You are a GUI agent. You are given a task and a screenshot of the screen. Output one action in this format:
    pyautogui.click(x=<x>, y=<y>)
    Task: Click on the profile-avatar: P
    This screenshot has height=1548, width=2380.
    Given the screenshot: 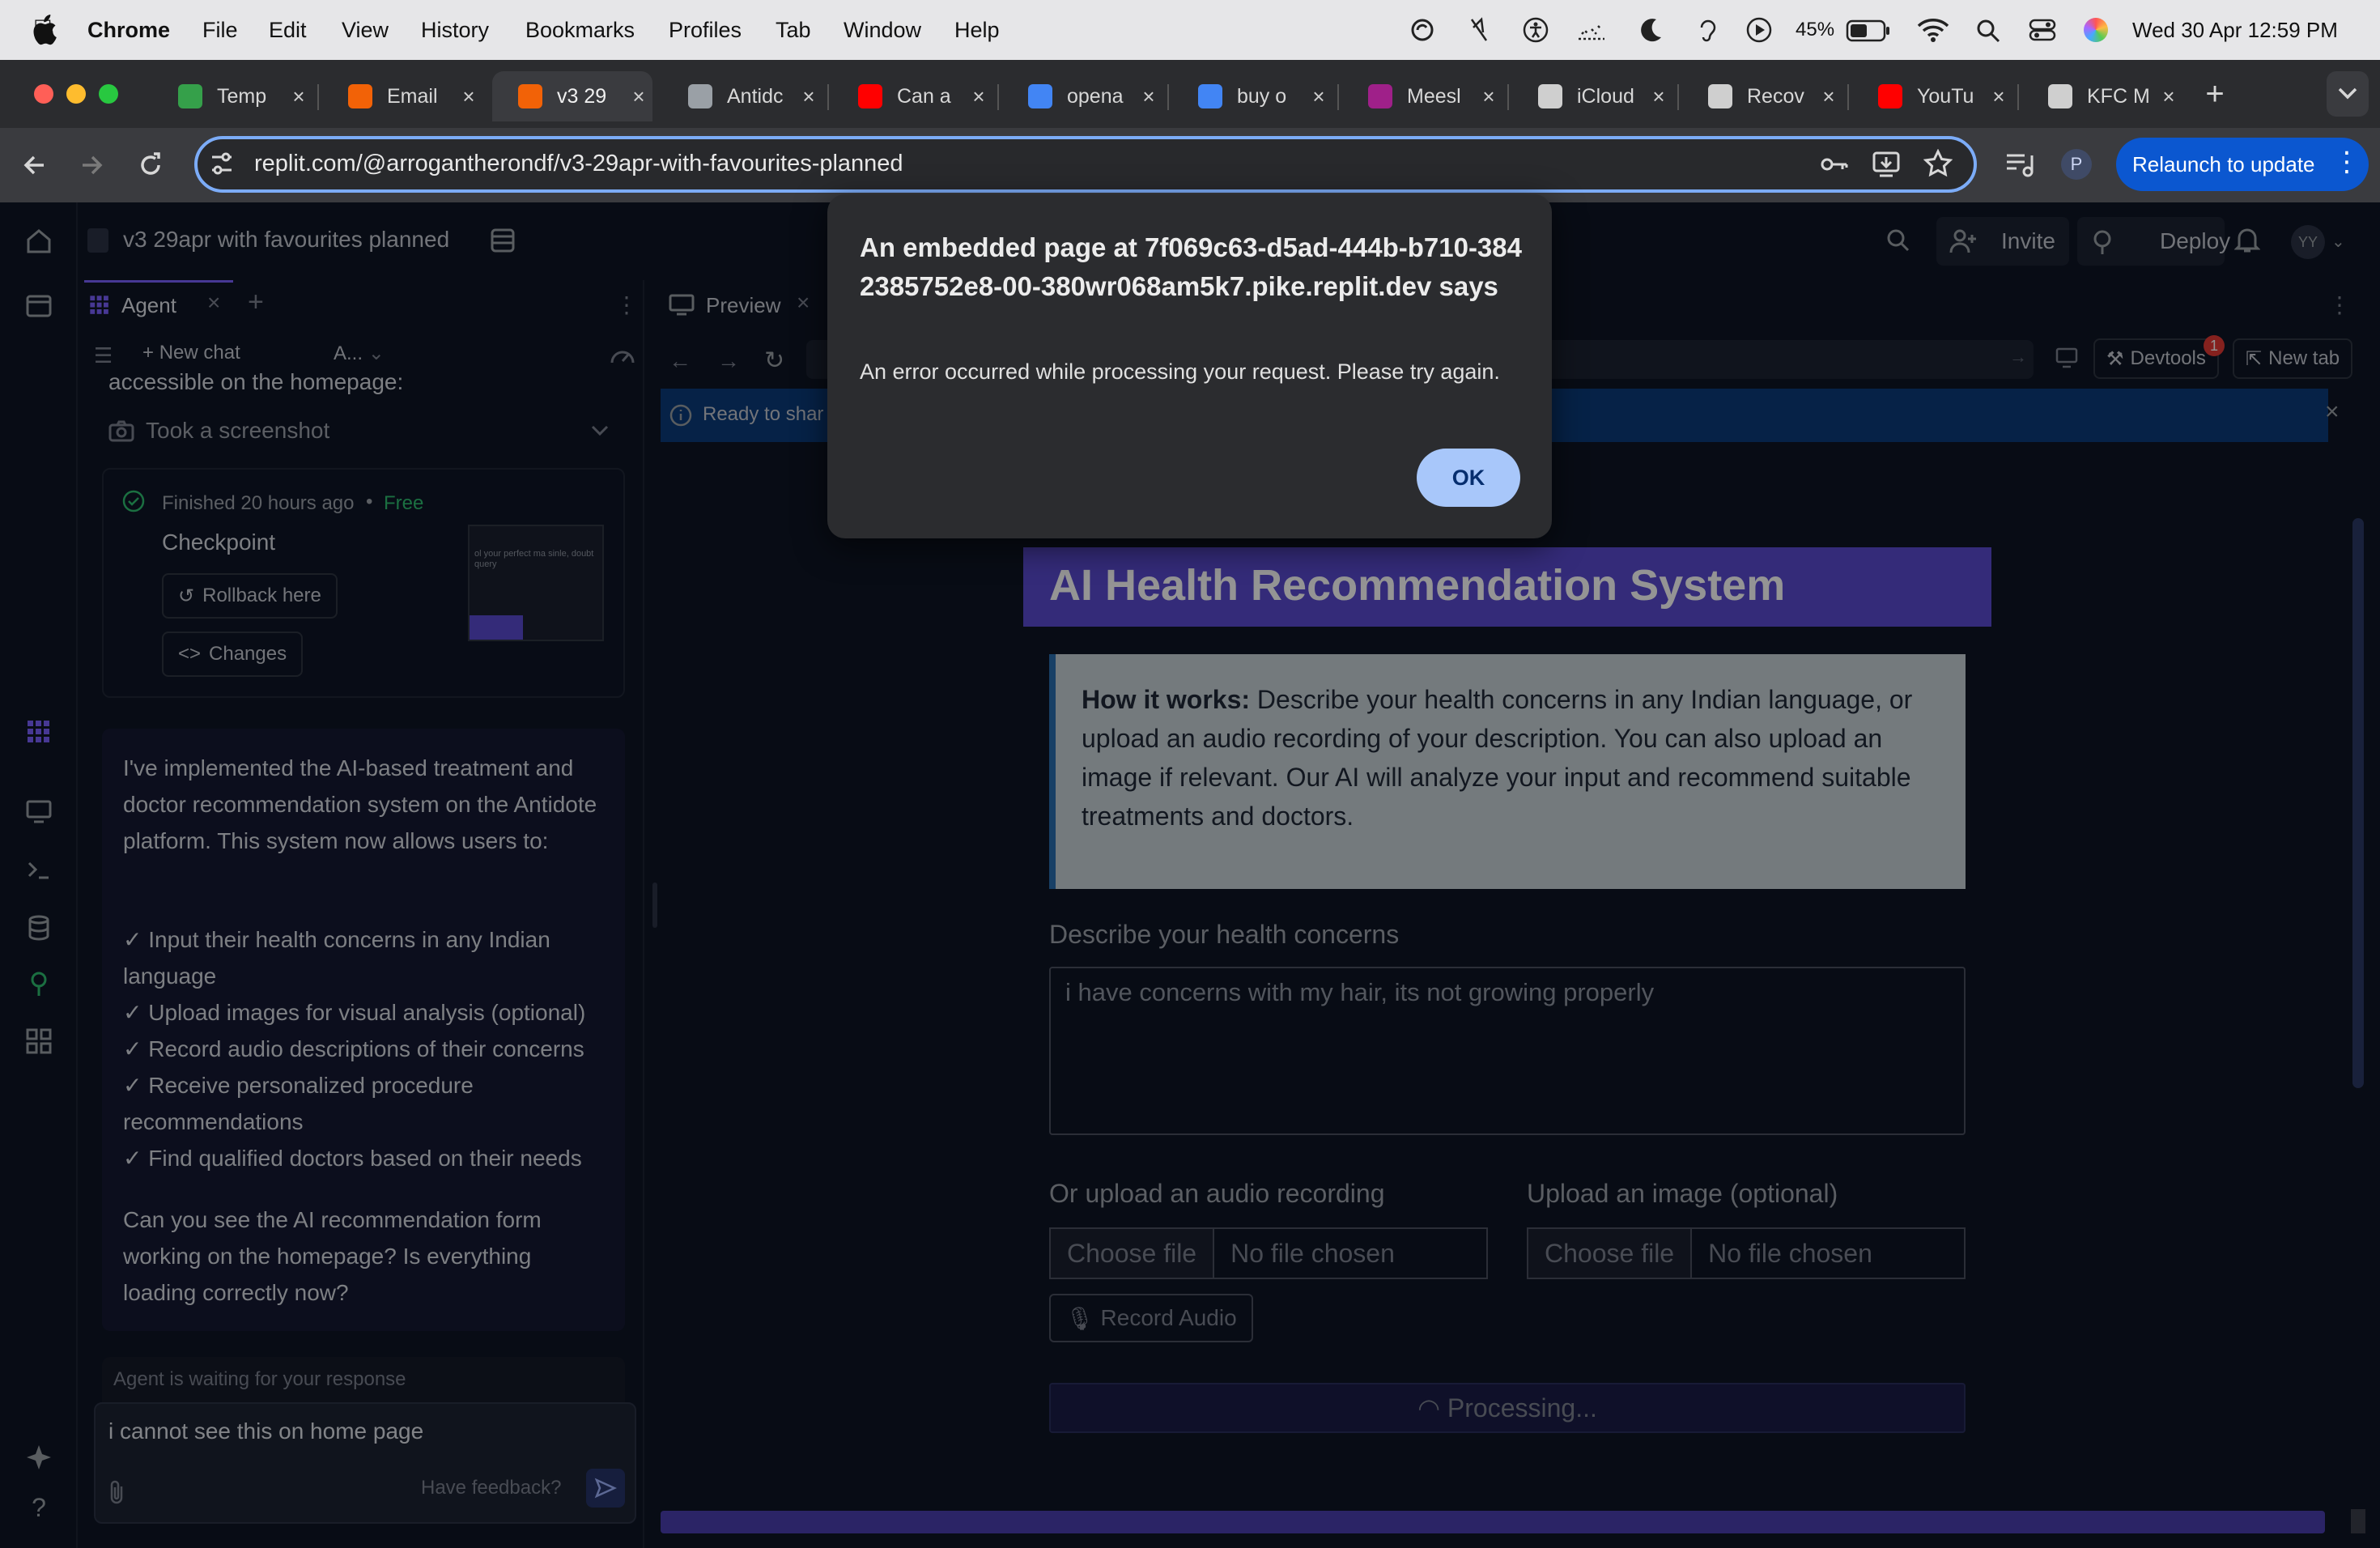 What is the action you would take?
    pyautogui.click(x=2076, y=165)
    